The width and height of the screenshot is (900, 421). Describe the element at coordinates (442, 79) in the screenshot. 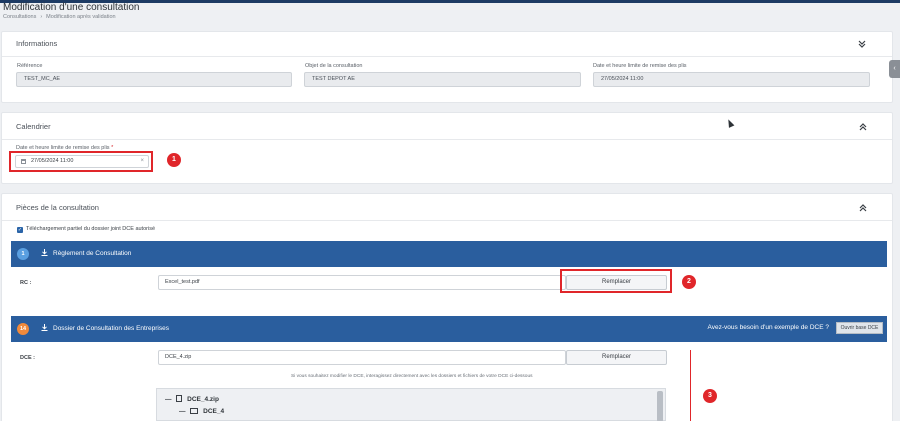

I see `objet-field: TEST DEPOT AE` at that location.